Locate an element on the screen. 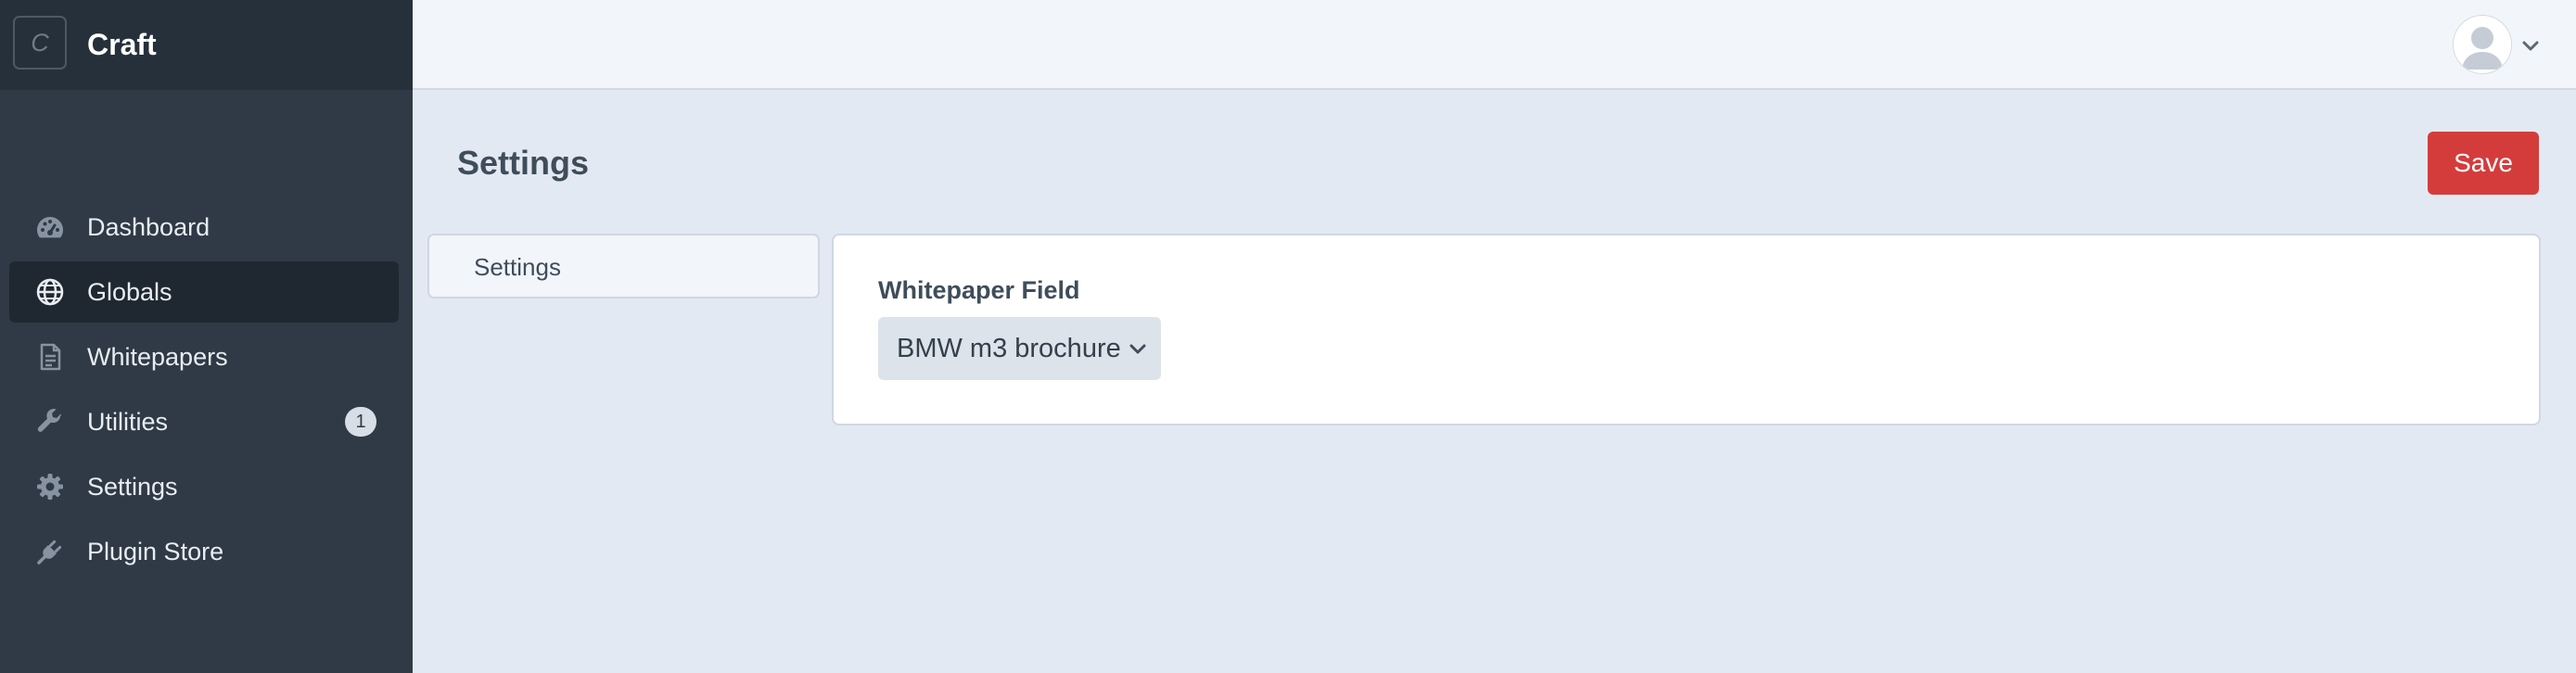  plug-icon is located at coordinates (50, 551).